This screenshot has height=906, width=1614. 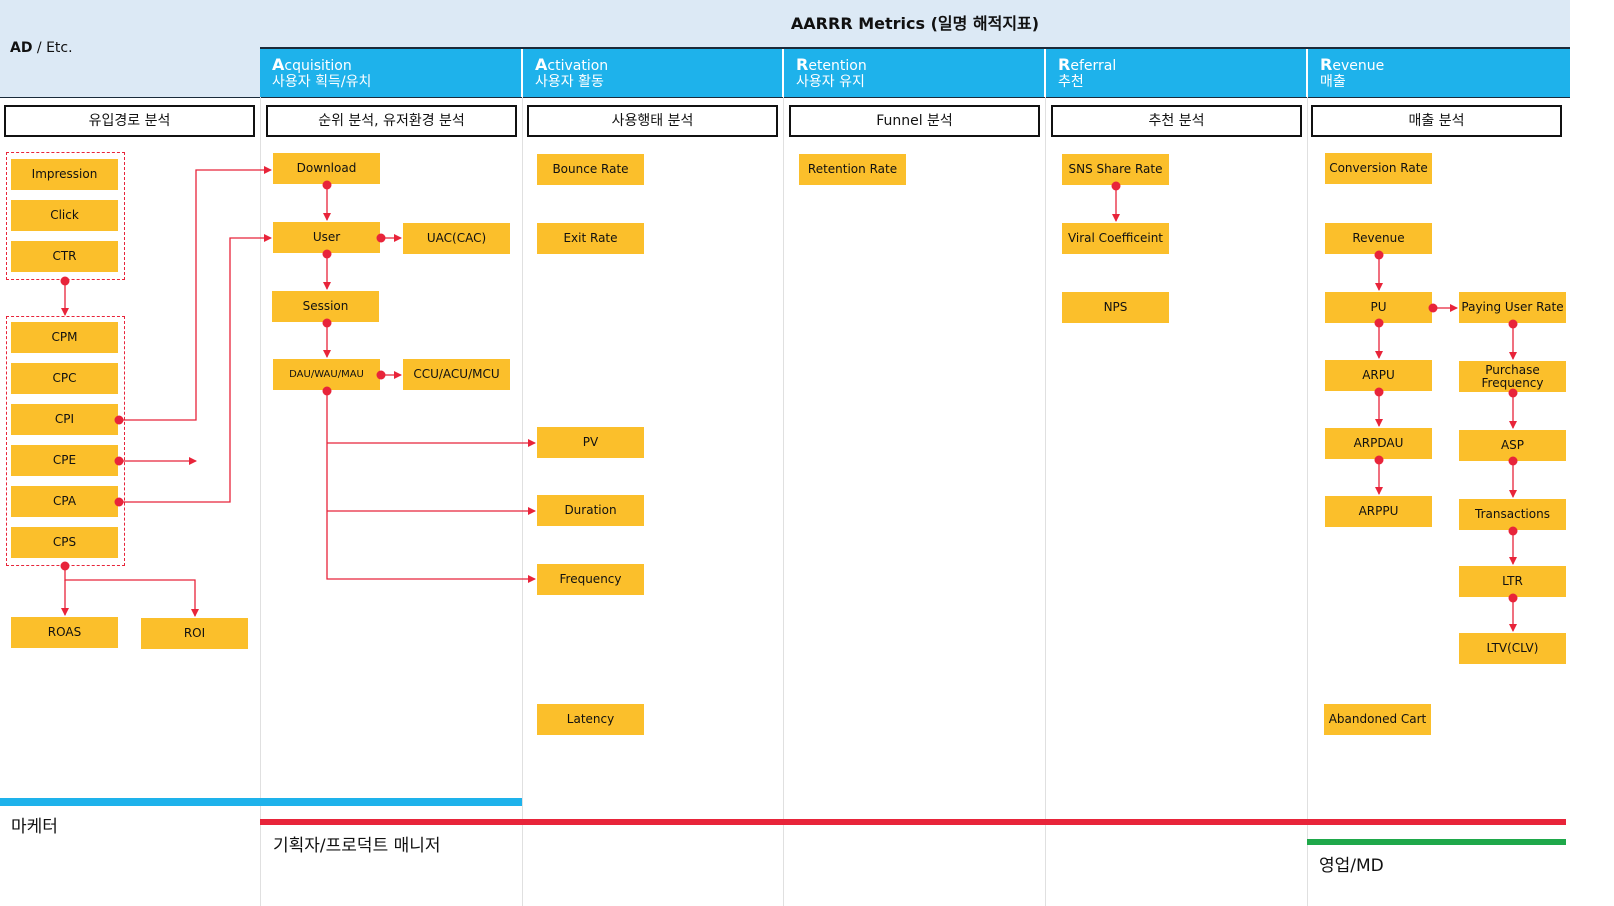 What do you see at coordinates (1436, 842) in the screenshot?
I see `sales-bar` at bounding box center [1436, 842].